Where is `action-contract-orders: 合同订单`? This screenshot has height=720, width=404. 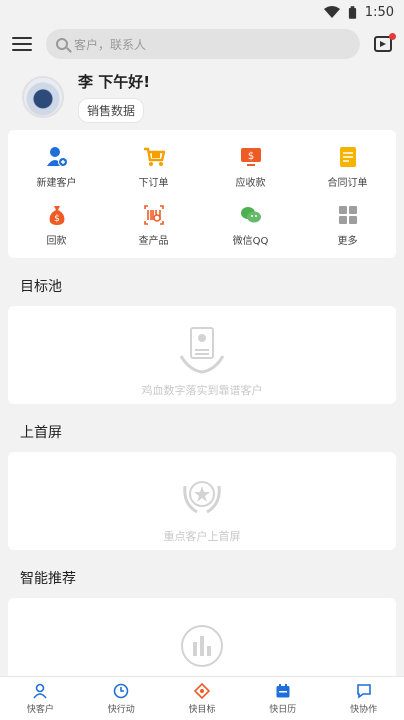
action-contract-orders: 合同订单 is located at coordinates (347, 167).